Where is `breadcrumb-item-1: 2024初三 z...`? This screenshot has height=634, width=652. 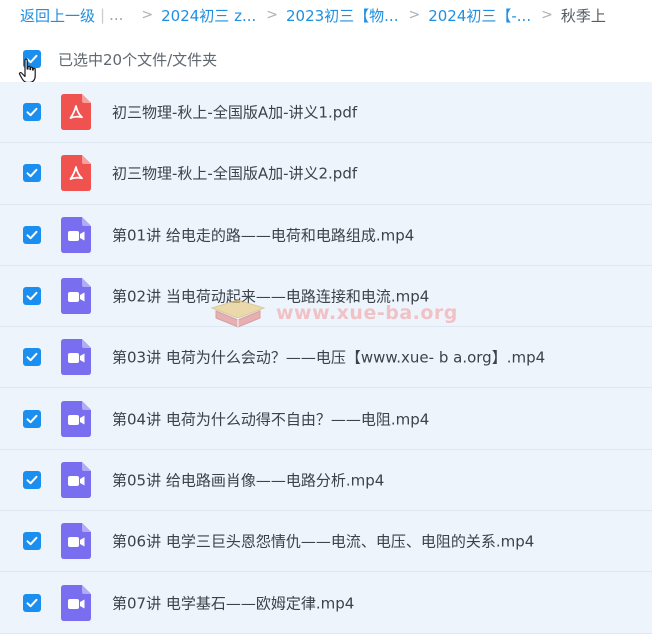 breadcrumb-item-1: 2024初三 z... is located at coordinates (208, 15).